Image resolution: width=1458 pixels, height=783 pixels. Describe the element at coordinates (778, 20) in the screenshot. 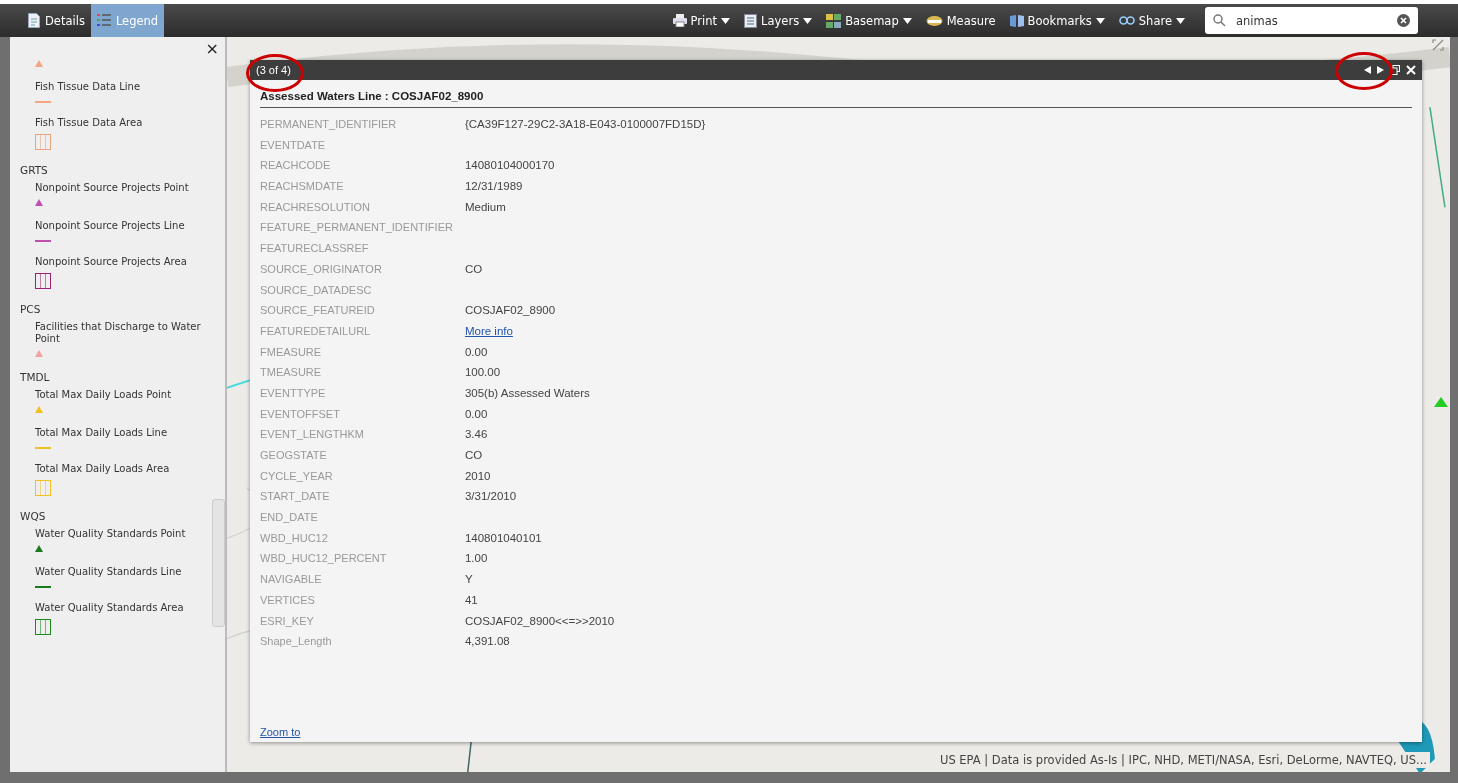

I see `toolbar-button: Layers` at that location.